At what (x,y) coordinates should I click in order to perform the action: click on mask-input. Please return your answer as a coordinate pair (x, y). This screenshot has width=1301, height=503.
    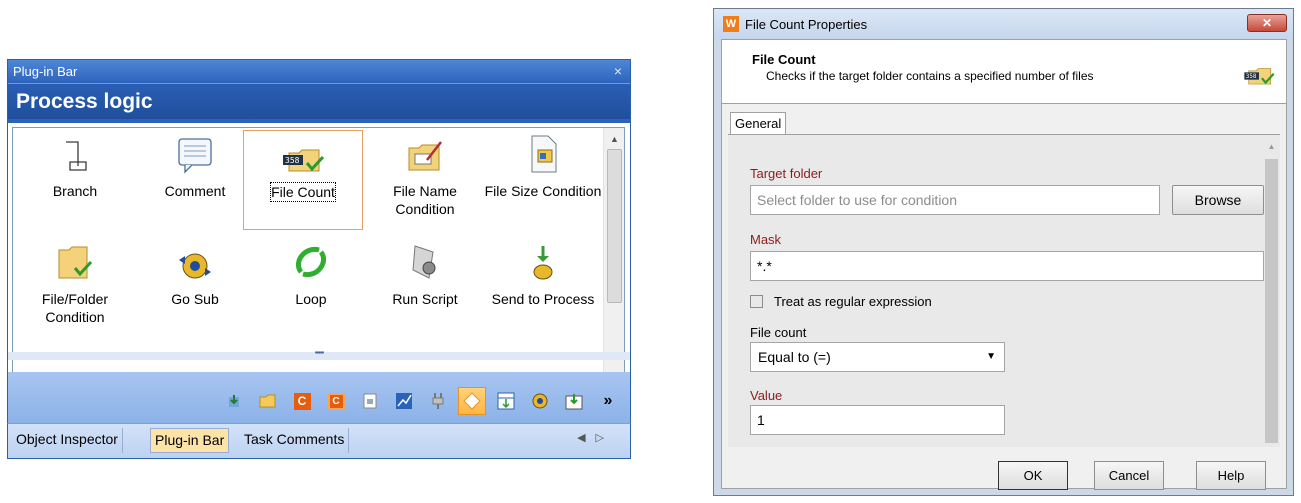
    Looking at the image, I should click on (1007, 266).